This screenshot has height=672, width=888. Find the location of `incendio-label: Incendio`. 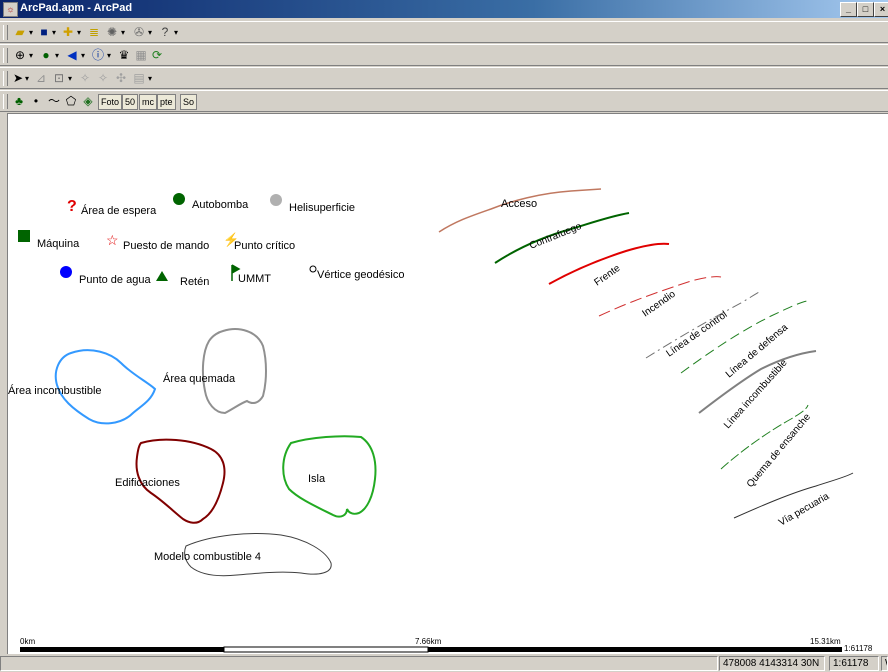

incendio-label: Incendio is located at coordinates (659, 304).